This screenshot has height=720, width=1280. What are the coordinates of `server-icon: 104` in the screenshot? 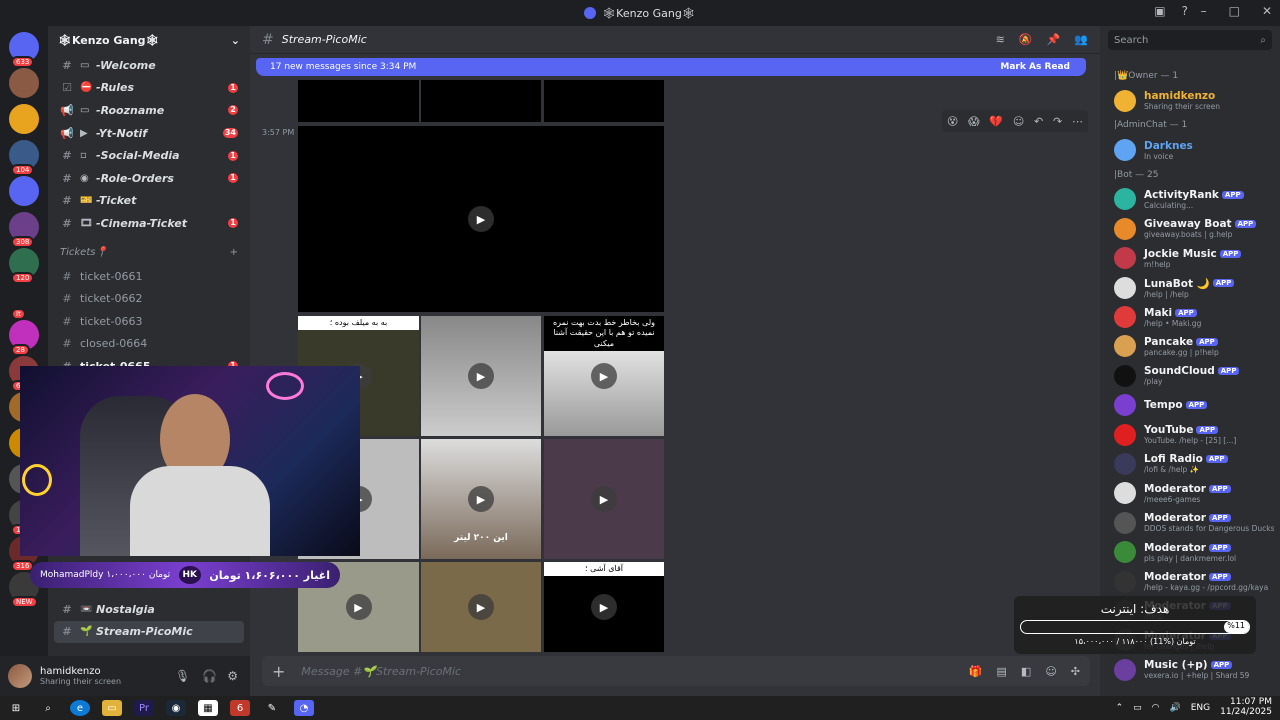 It's located at (24, 158).